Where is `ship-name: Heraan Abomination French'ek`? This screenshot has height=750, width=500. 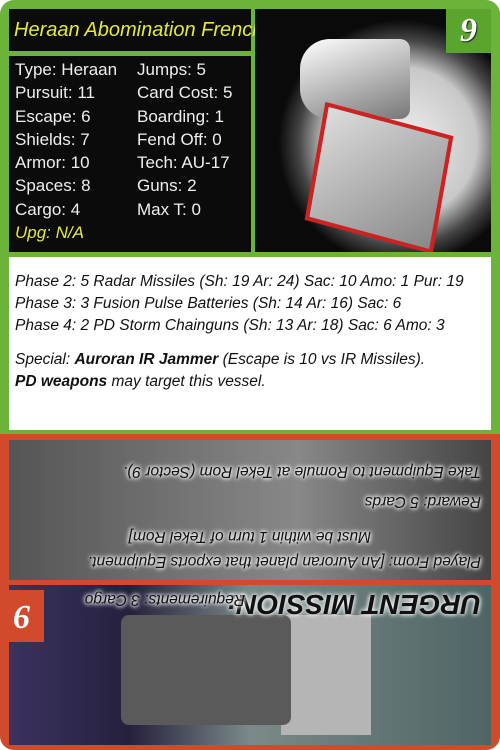
ship-name: Heraan Abomination French'ek is located at coordinates (148, 30).